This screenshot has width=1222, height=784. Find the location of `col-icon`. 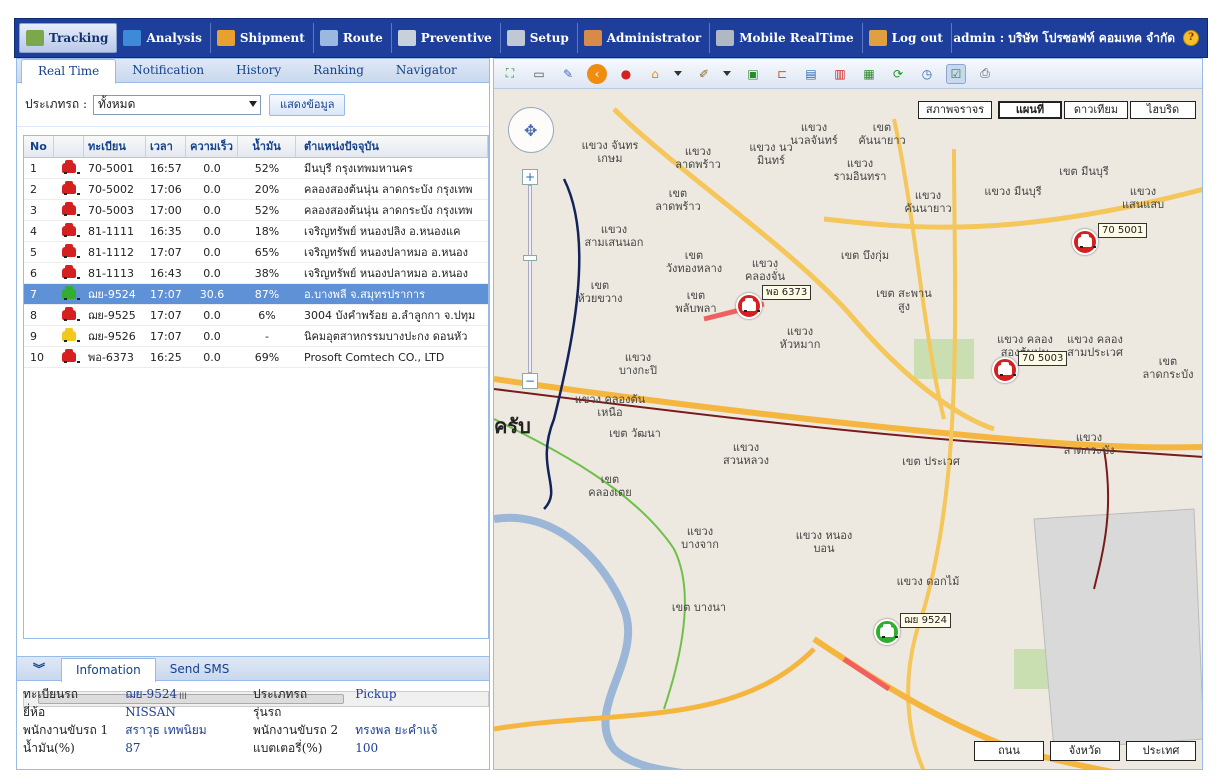

col-icon is located at coordinates (69, 146).